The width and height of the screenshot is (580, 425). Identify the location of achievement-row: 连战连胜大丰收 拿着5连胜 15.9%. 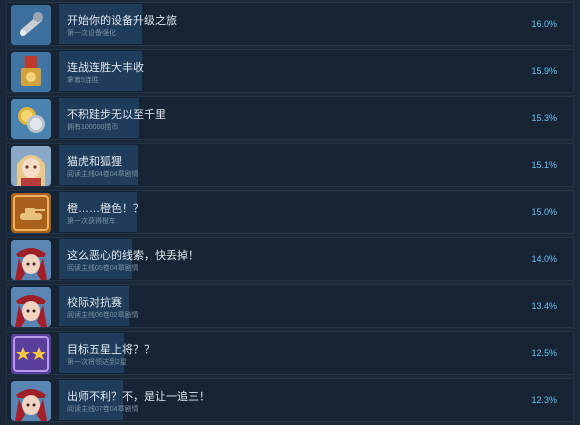
(290, 71).